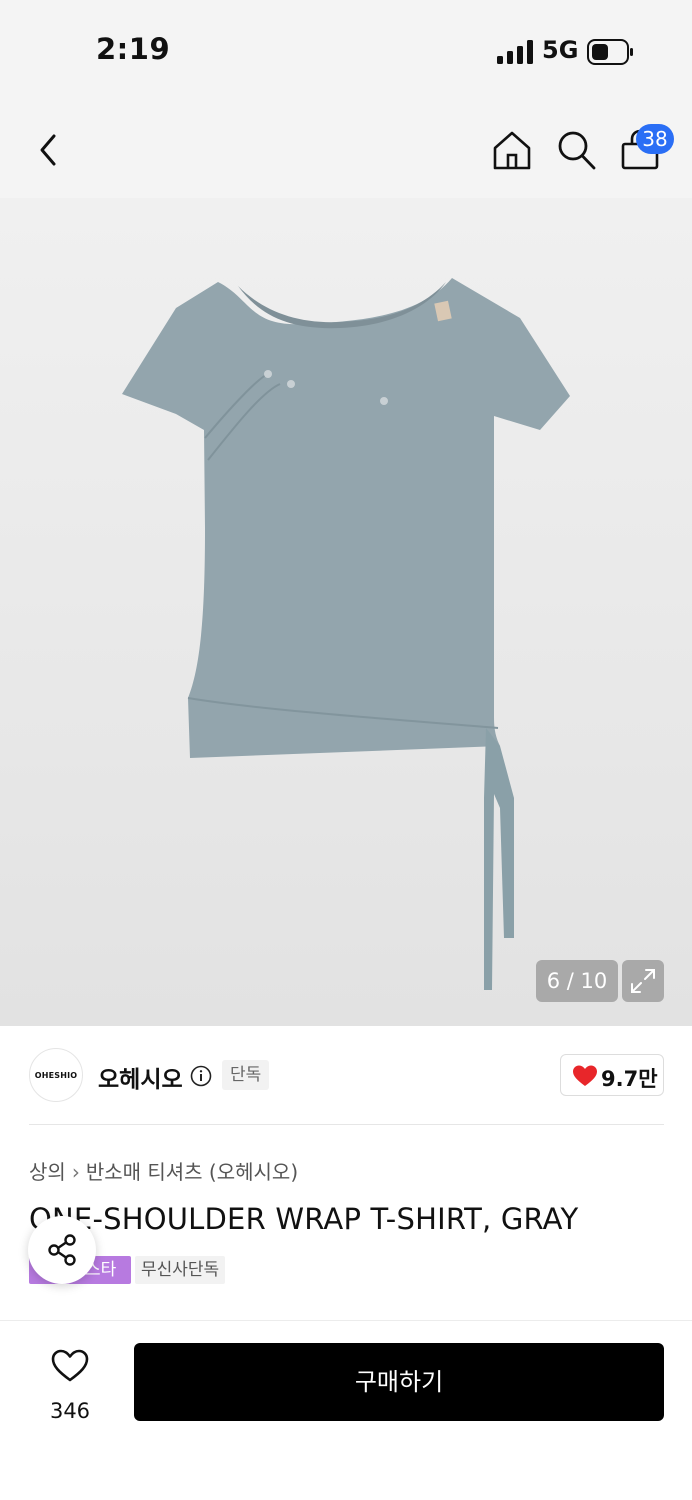 This screenshot has height=1500, width=692. What do you see at coordinates (346, 149) in the screenshot?
I see `top-nav-bar` at bounding box center [346, 149].